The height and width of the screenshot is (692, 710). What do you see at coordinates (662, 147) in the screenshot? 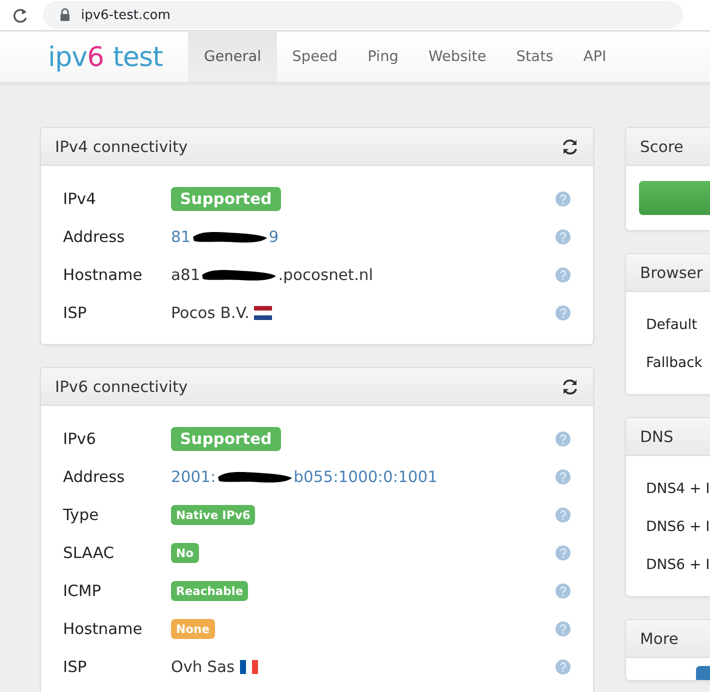
I see `panel-title: Score` at bounding box center [662, 147].